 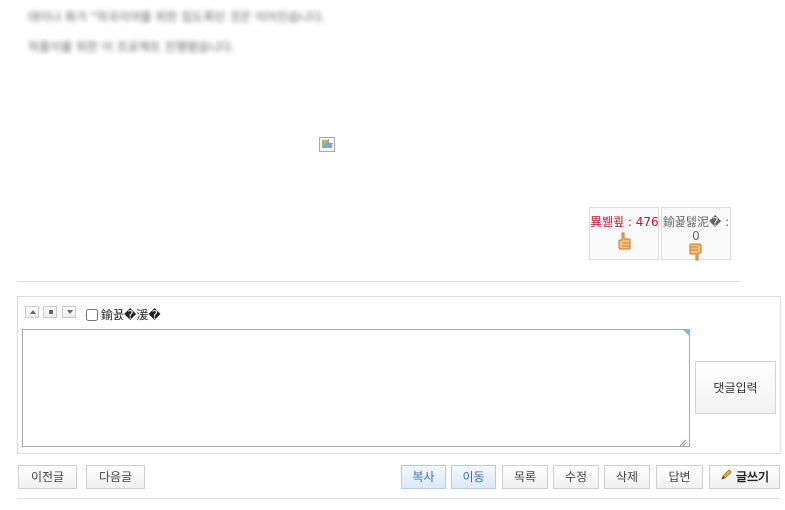 I want to click on secret-option: 鍮꾨�湲�, so click(x=123, y=314).